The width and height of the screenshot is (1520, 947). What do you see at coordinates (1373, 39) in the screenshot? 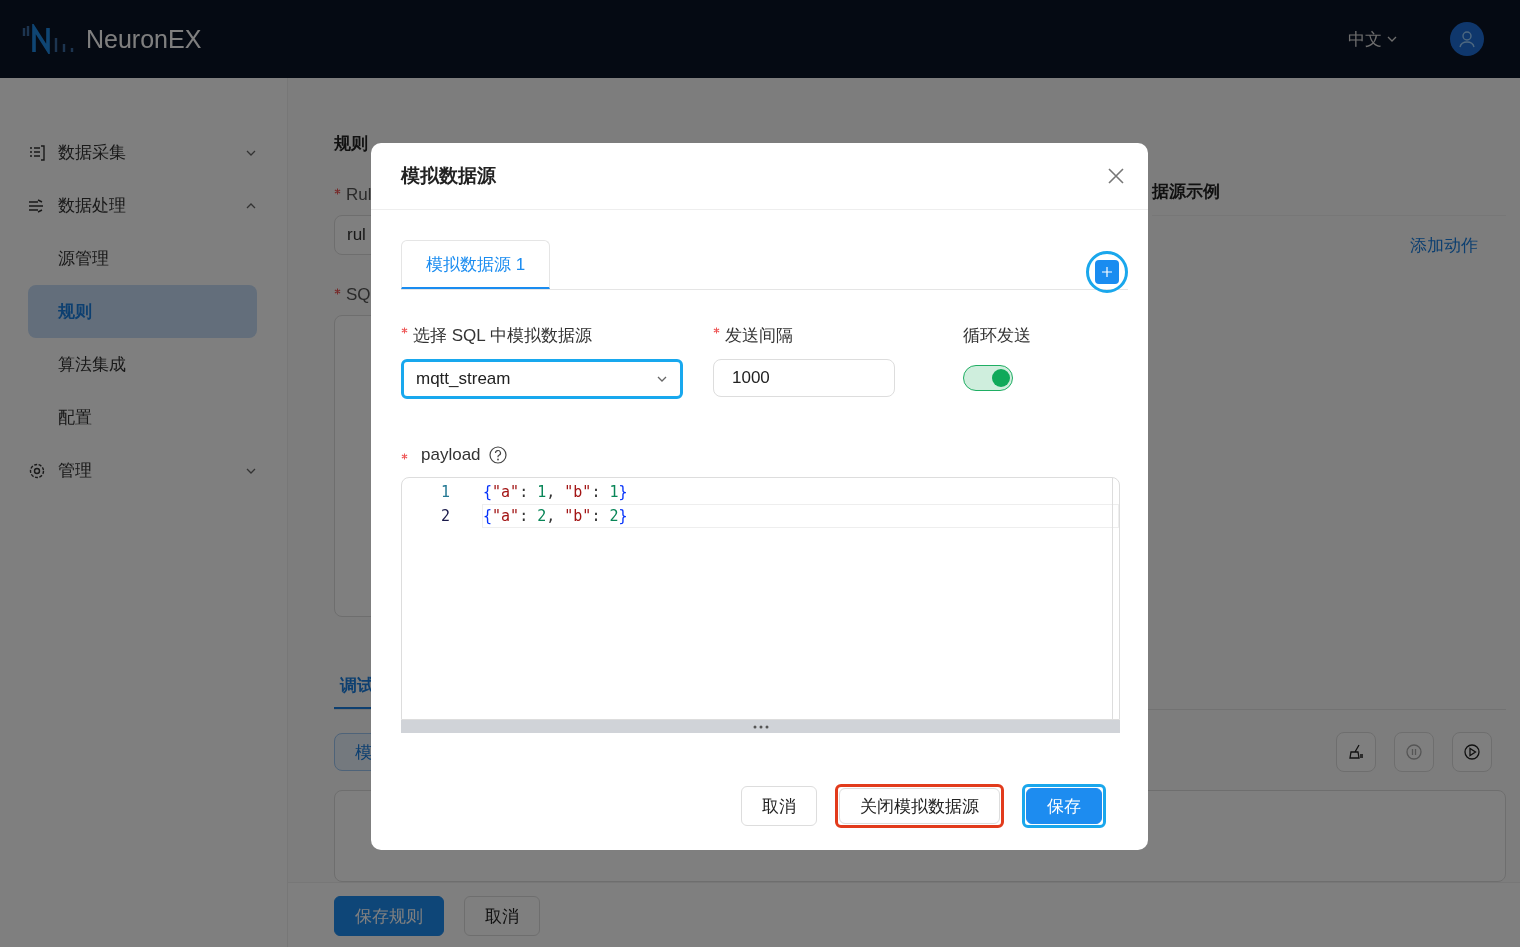
I see `language-selector: 中文` at bounding box center [1373, 39].